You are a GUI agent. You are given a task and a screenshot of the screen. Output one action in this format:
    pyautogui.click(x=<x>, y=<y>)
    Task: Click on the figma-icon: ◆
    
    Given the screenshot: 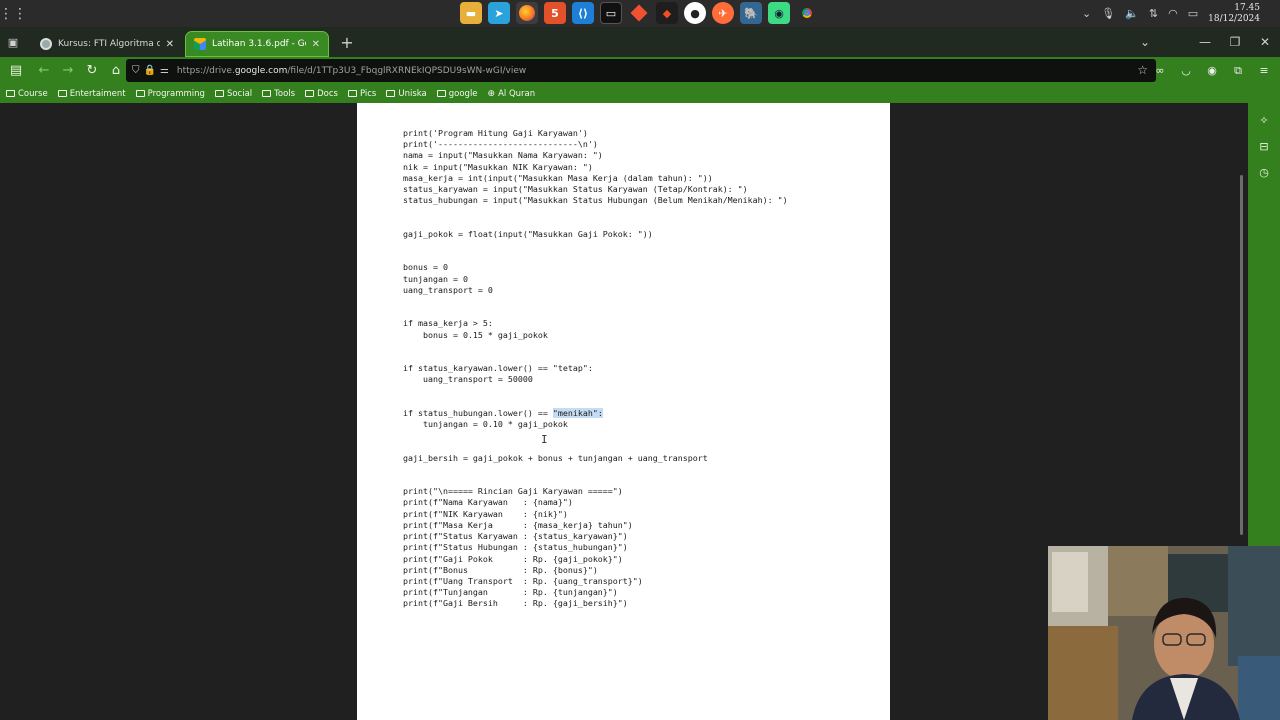 What is the action you would take?
    pyautogui.click(x=667, y=13)
    